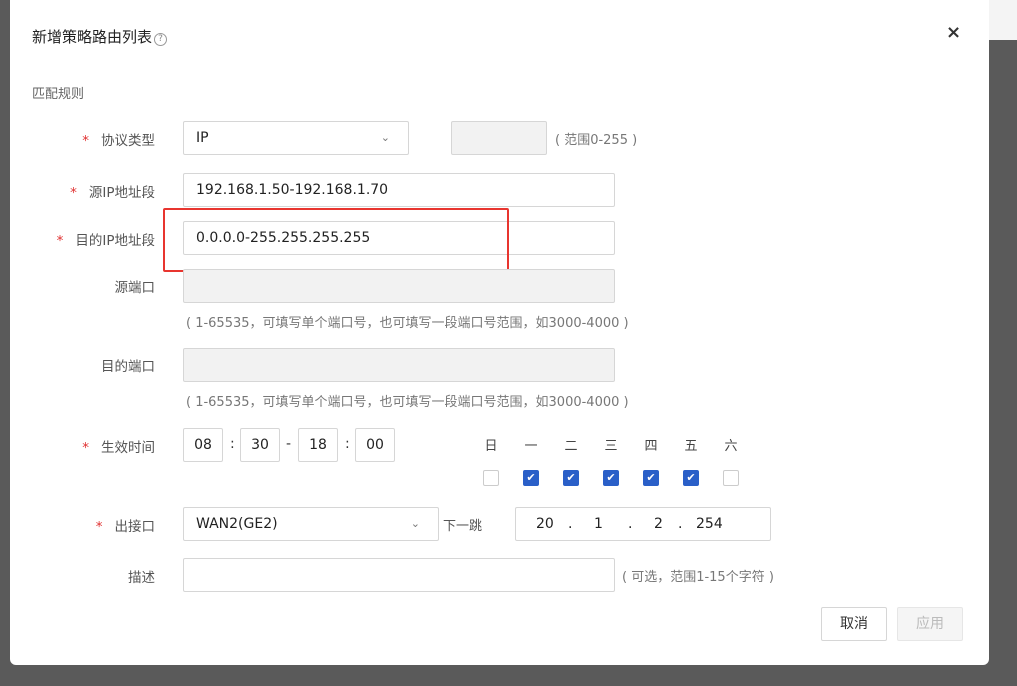 The width and height of the screenshot is (1017, 686). Describe the element at coordinates (596, 140) in the screenshot. I see `protocol-hint: ( 范围0-255 )` at that location.